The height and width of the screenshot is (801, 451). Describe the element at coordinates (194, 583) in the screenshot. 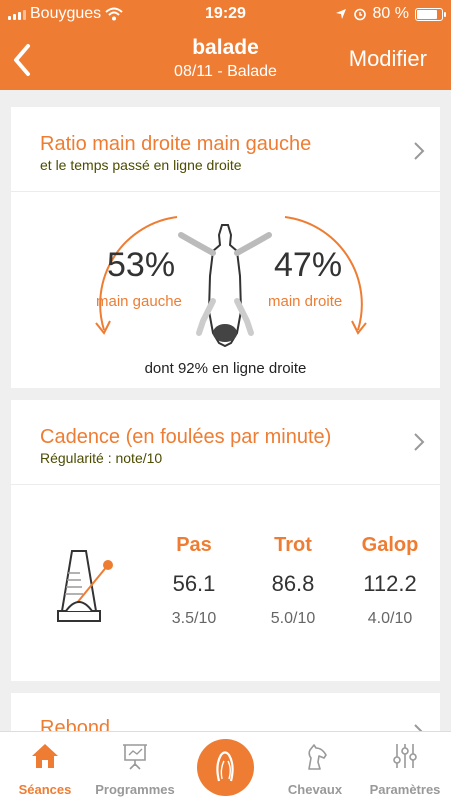

I see `gait-walk-value: 56.1` at that location.